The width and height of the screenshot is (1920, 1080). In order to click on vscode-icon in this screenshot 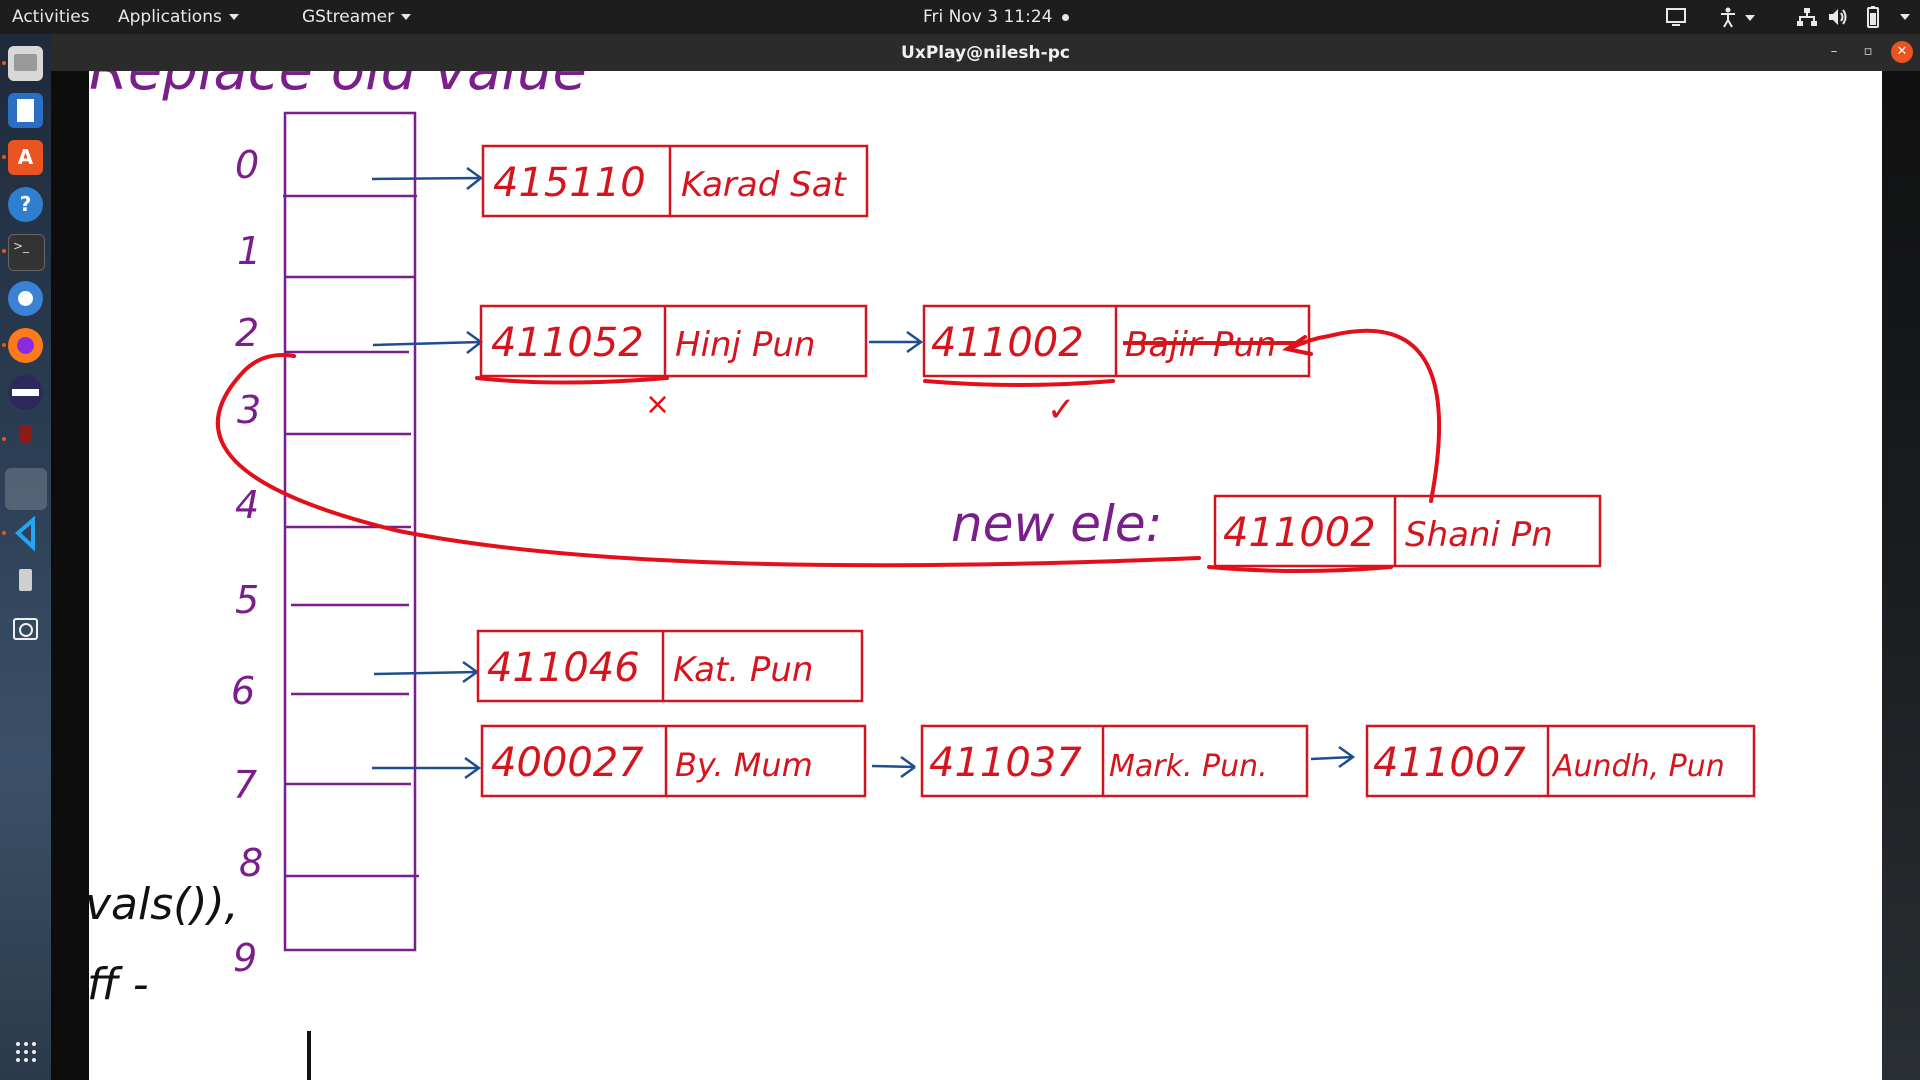, I will do `click(25, 533)`.